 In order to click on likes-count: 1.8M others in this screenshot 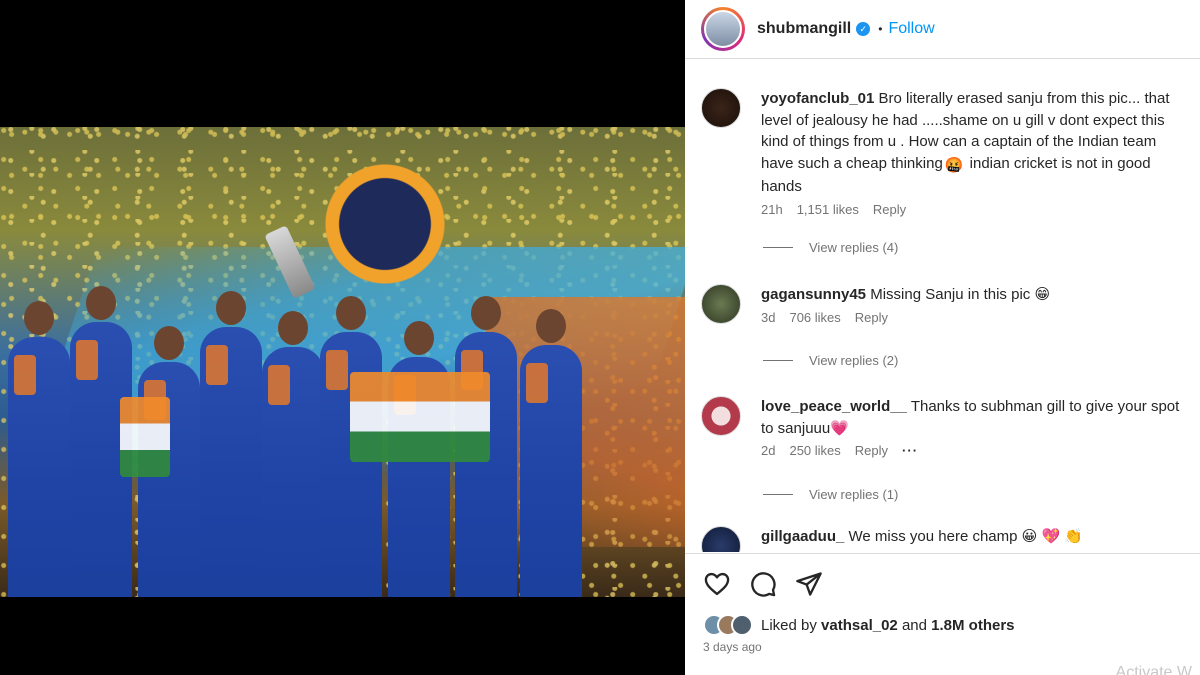, I will do `click(972, 625)`.